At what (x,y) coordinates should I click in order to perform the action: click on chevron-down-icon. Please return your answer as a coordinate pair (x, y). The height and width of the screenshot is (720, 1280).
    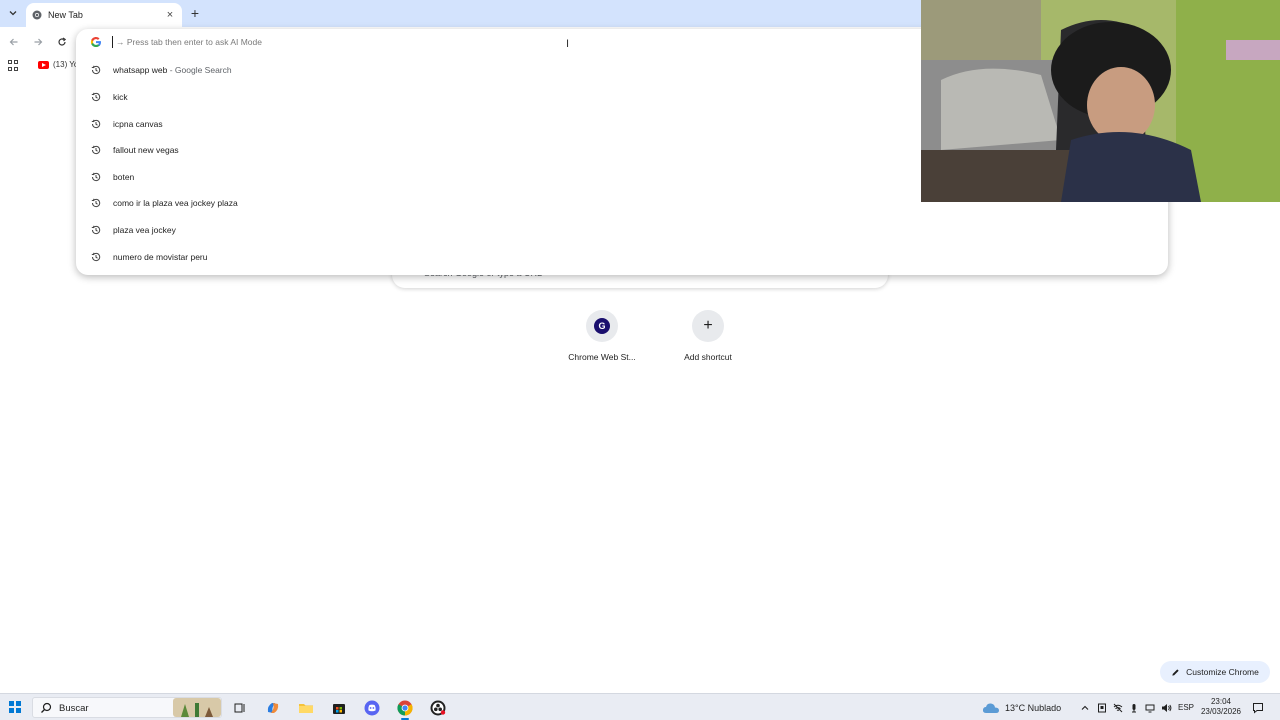
    Looking at the image, I should click on (13, 13).